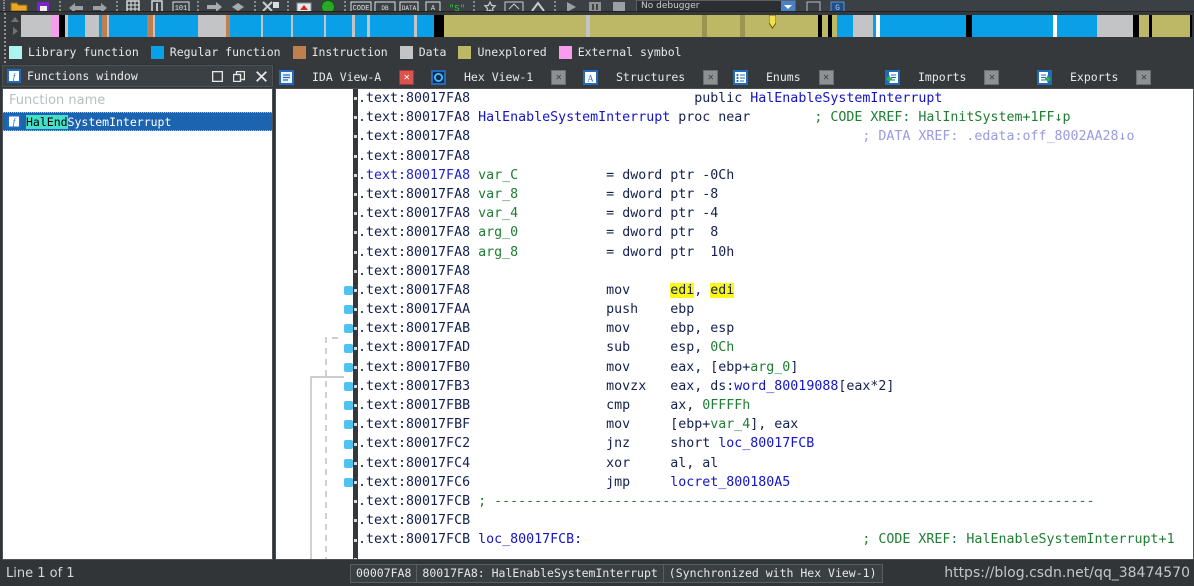 This screenshot has height=586, width=1194. Describe the element at coordinates (619, 5) in the screenshot. I see `stop-icon` at that location.